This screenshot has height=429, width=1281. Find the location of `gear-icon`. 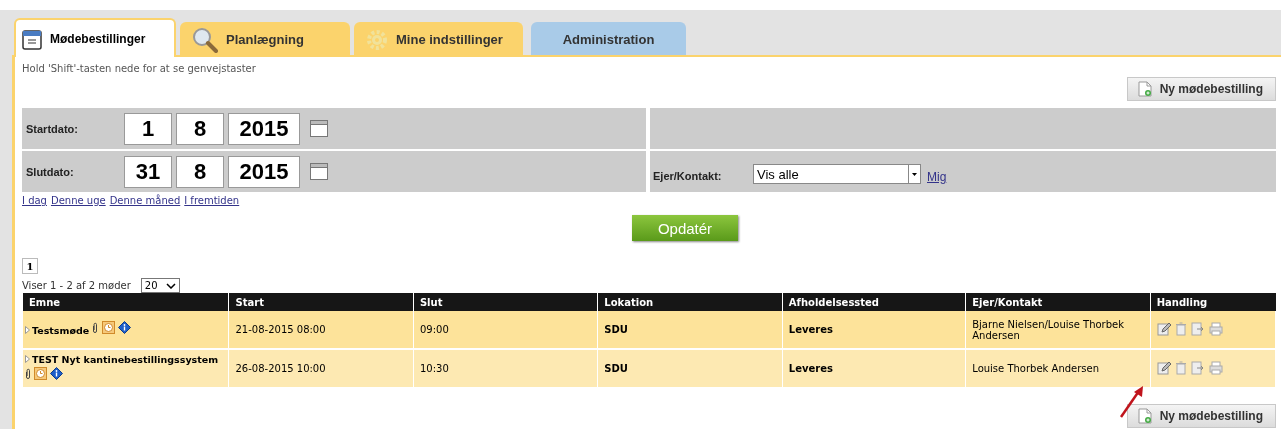

gear-icon is located at coordinates (377, 39).